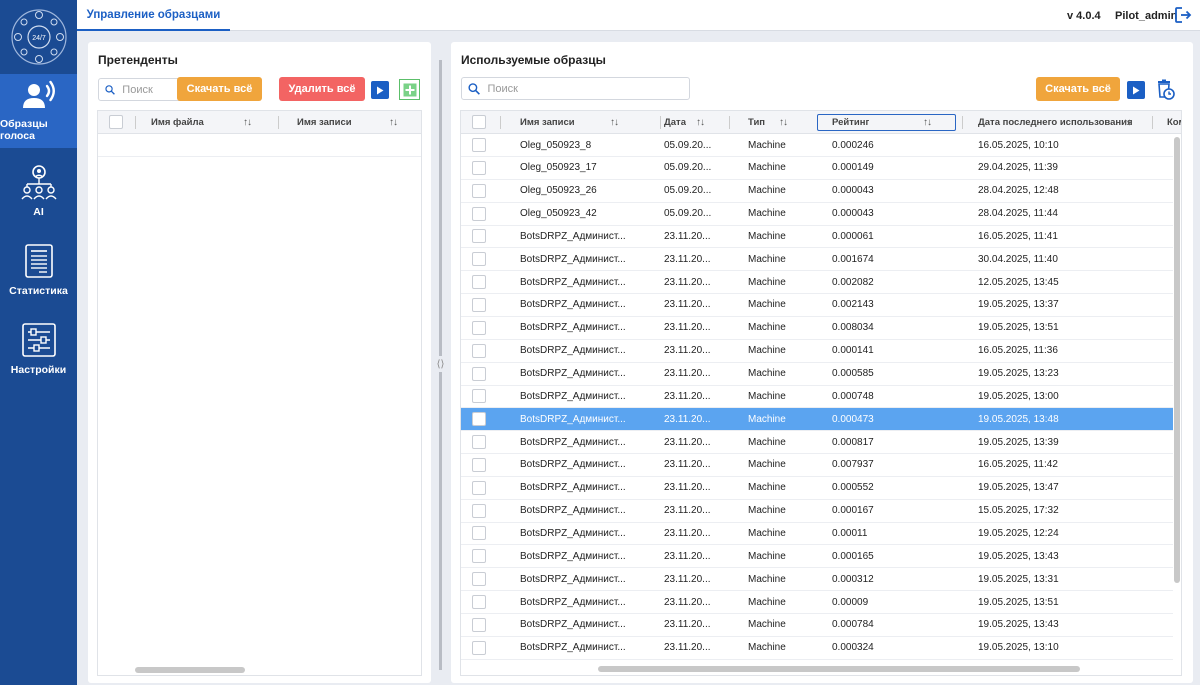  What do you see at coordinates (38, 191) in the screenshot?
I see `nav-ai: AI` at bounding box center [38, 191].